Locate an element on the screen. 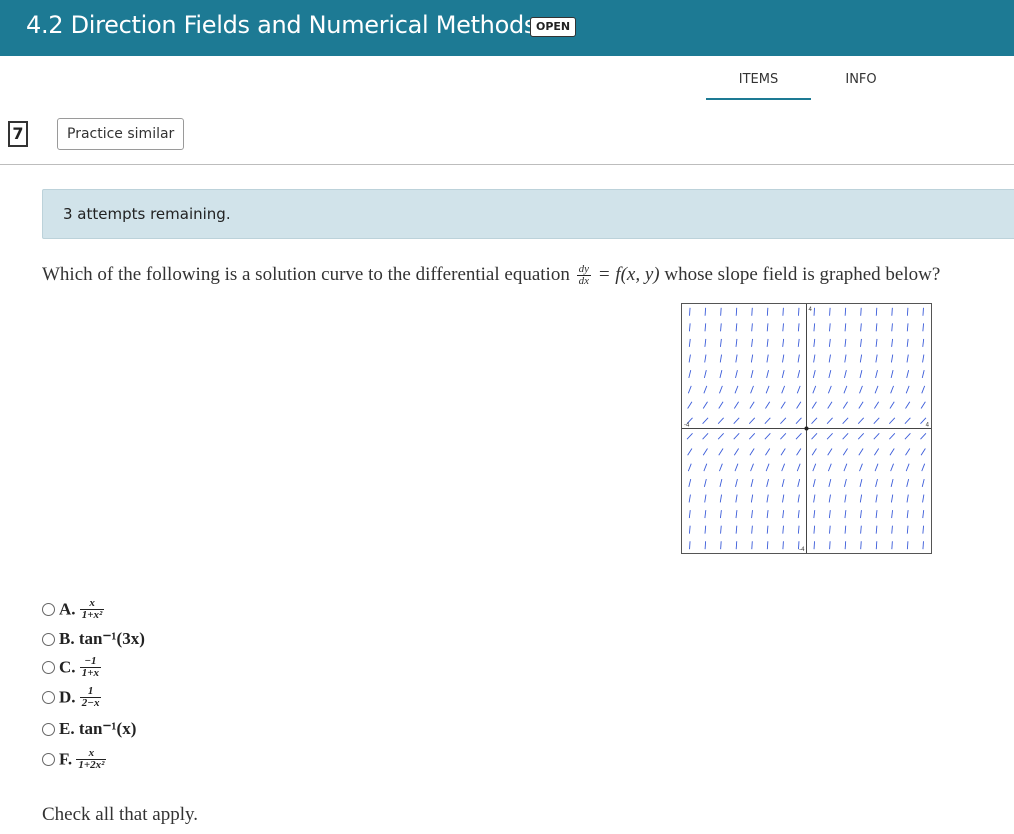 Image resolution: width=1014 pixels, height=834 pixels. radio-c is located at coordinates (48, 667).